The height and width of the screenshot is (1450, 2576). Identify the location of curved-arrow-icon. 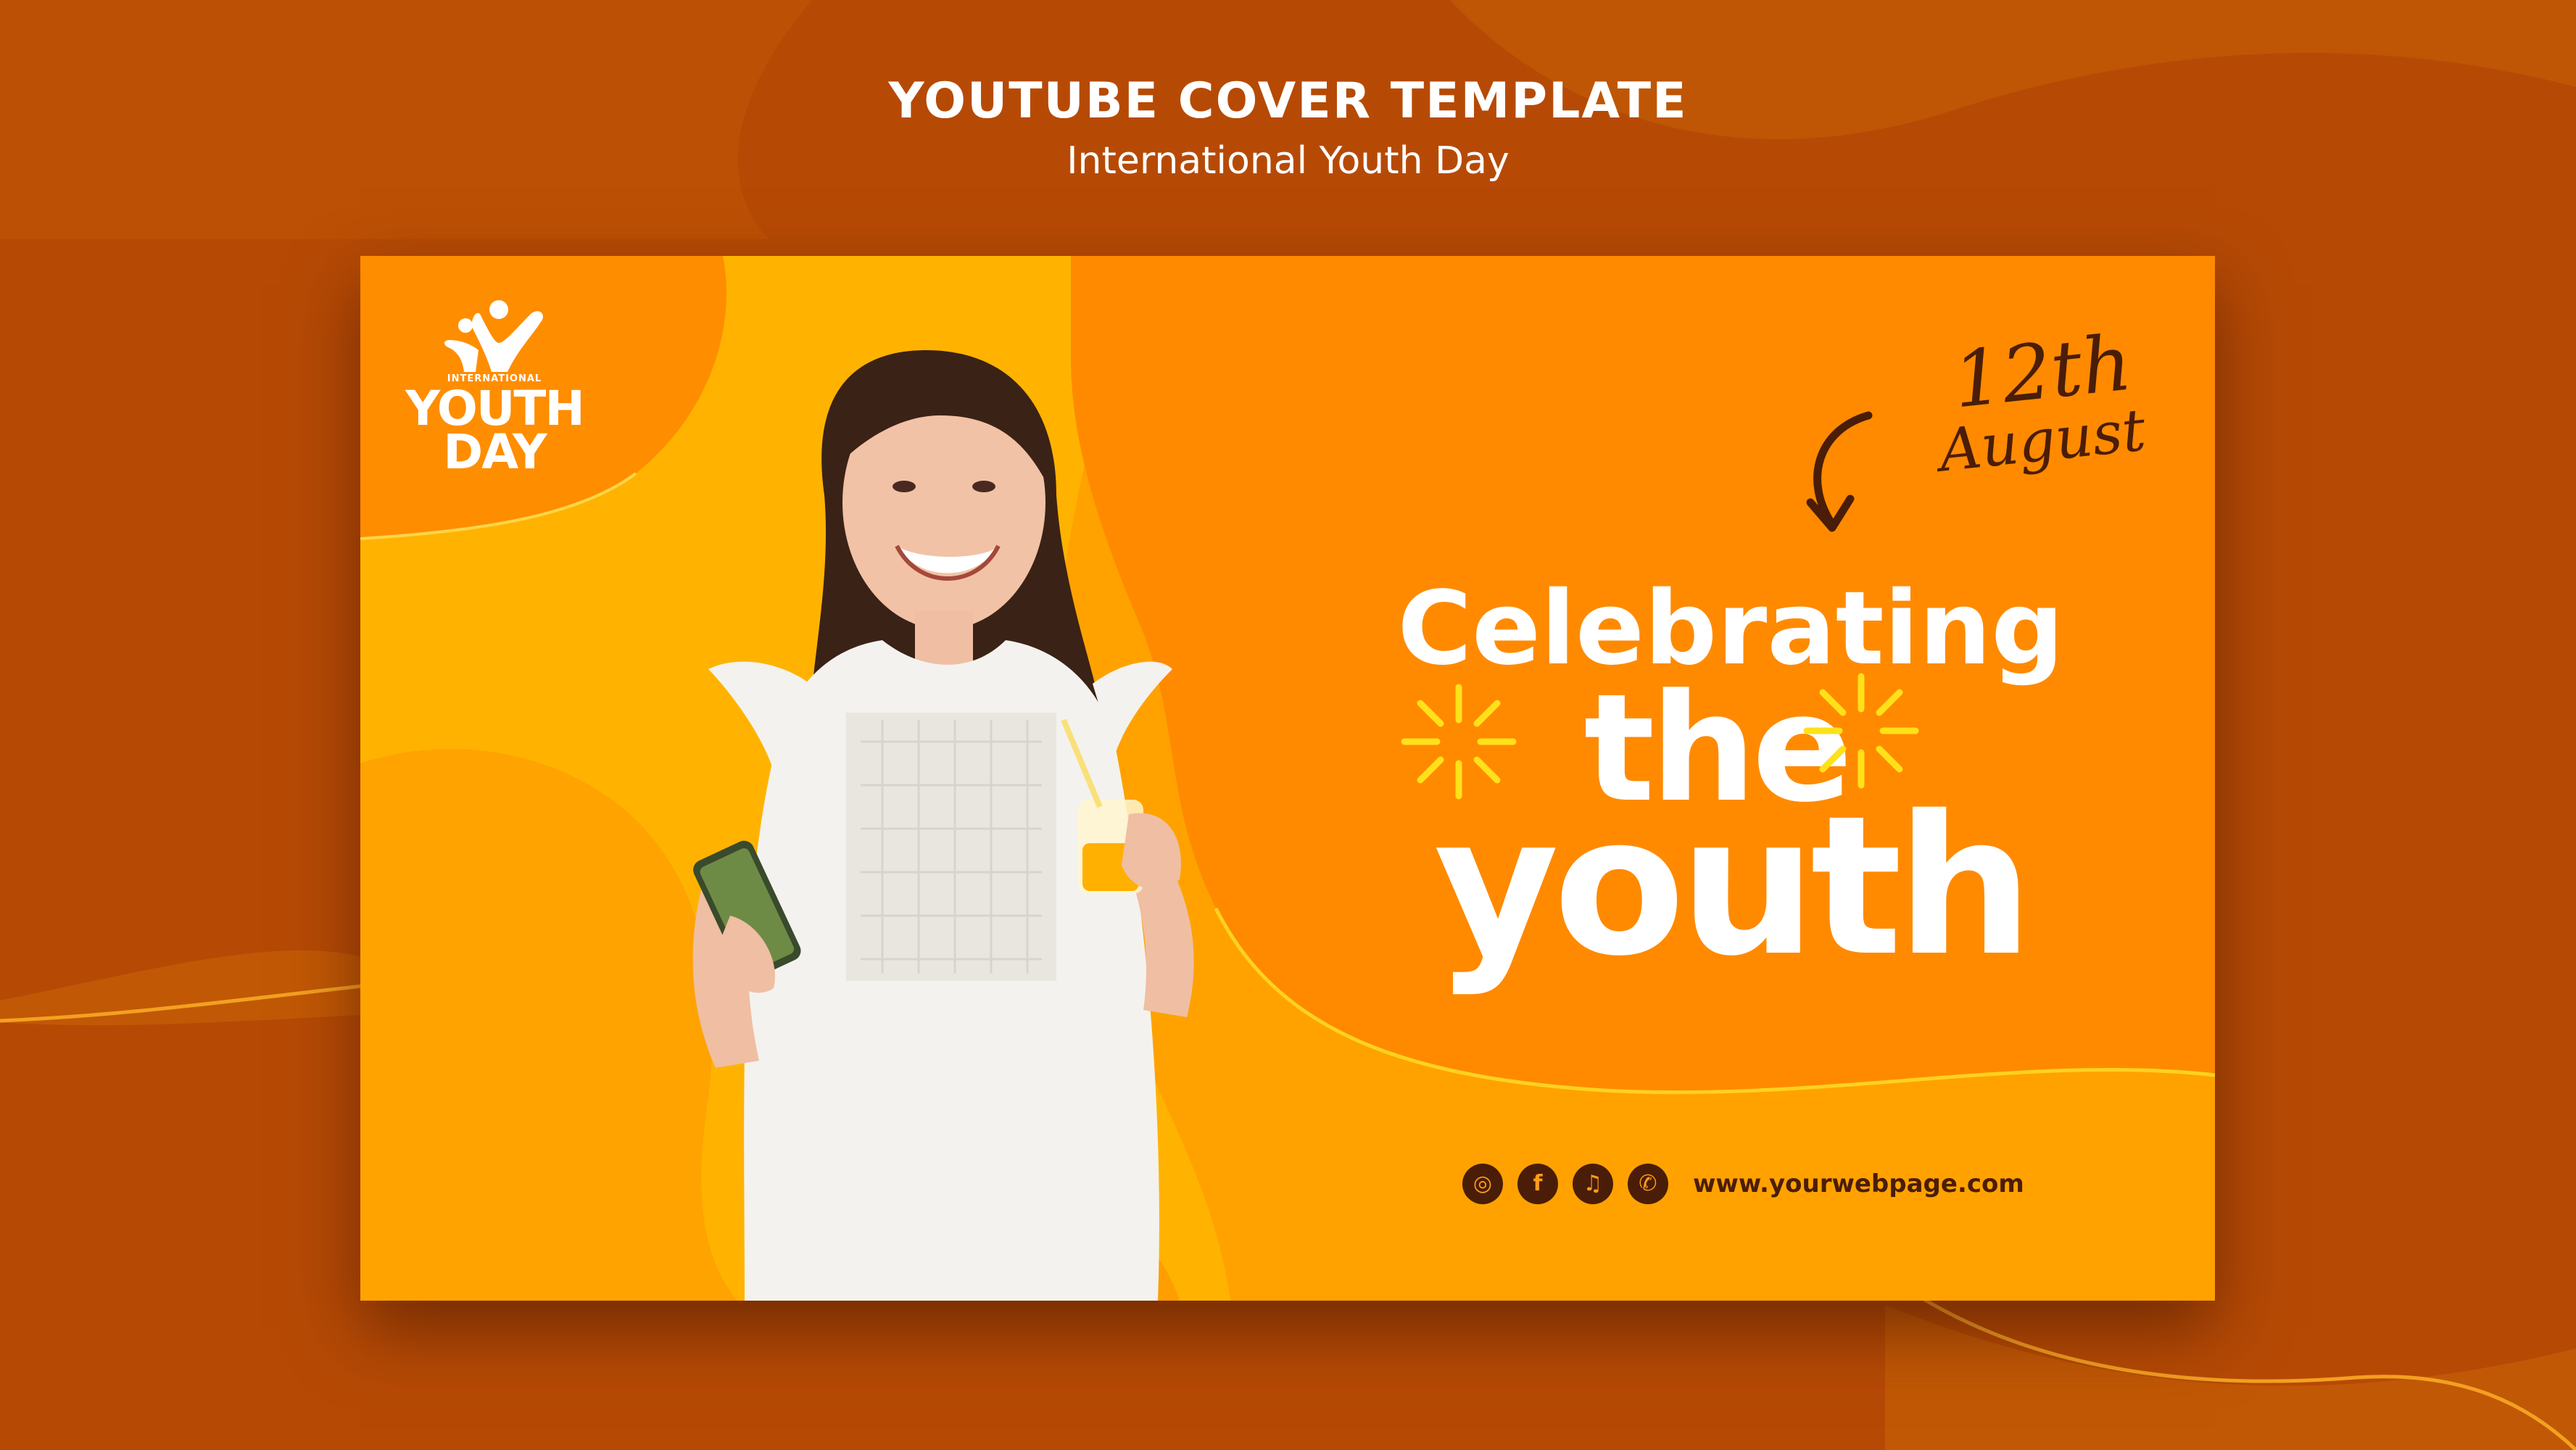
(1840, 472).